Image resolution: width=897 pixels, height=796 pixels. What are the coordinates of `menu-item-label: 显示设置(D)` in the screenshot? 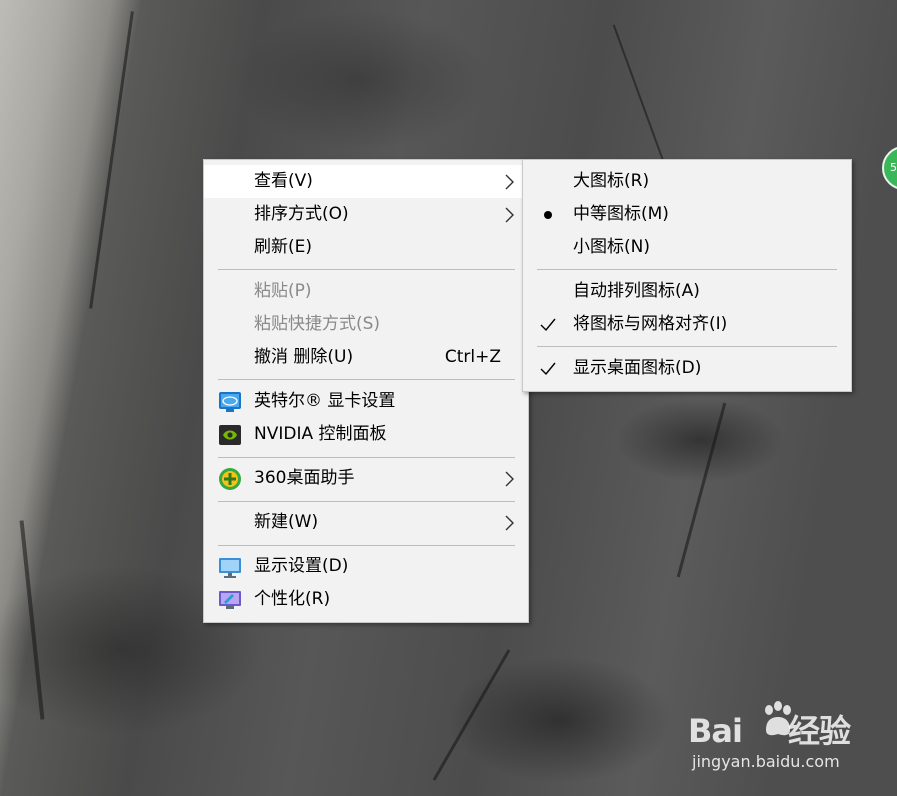 It's located at (301, 566).